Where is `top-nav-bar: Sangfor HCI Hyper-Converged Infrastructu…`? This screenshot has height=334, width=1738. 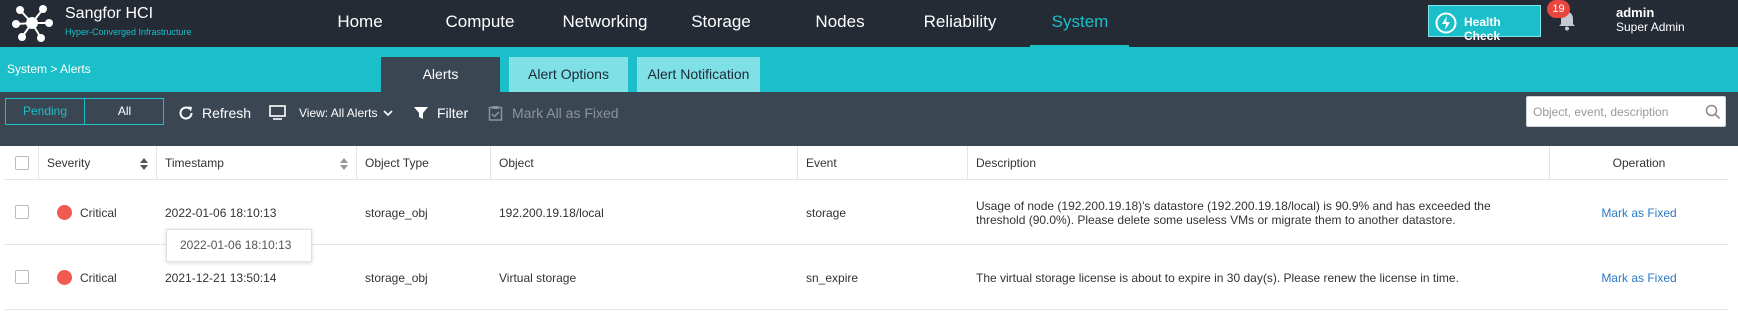
top-nav-bar: Sangfor HCI Hyper-Converged Infrastructu… is located at coordinates (869, 23).